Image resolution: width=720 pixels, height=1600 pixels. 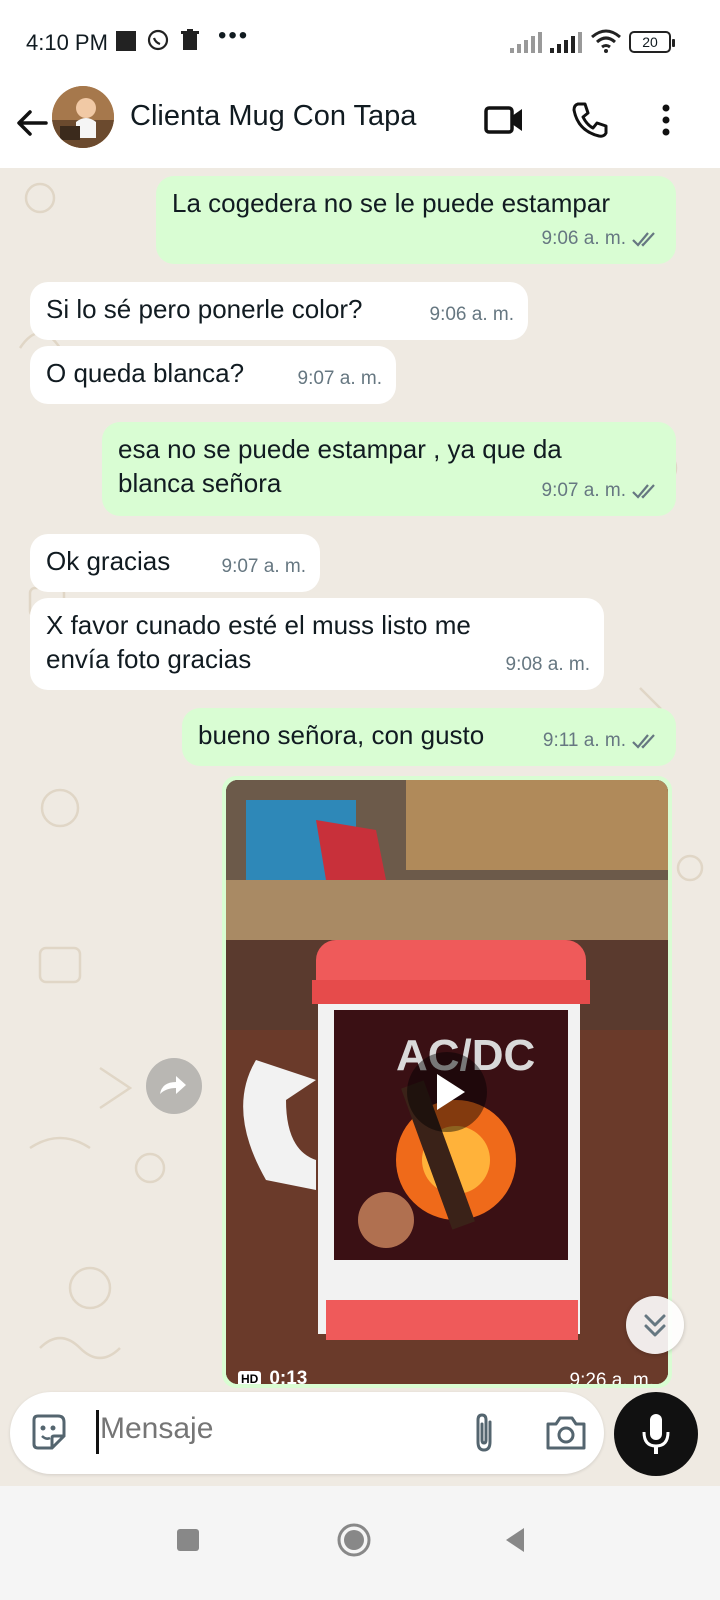 I want to click on message-bubble-outgoing: bueno señora, con gusto 9:11 a. m., so click(x=429, y=737).